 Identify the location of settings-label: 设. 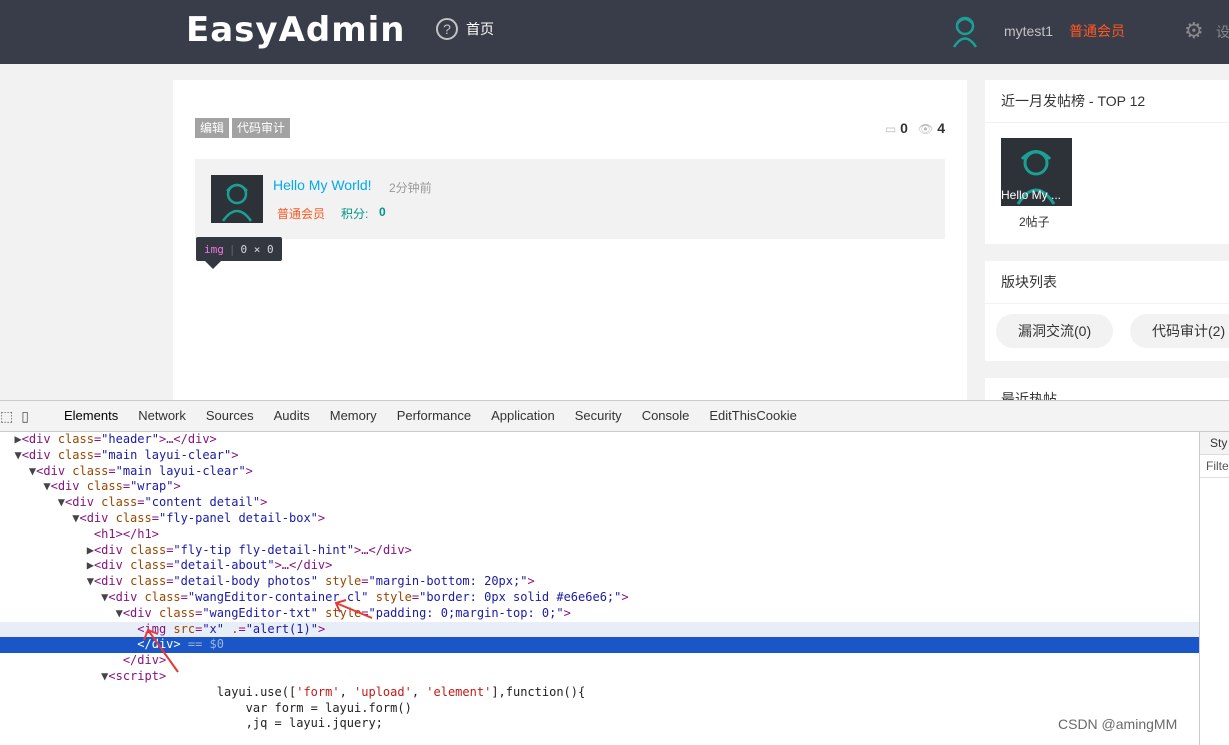
(1222, 32).